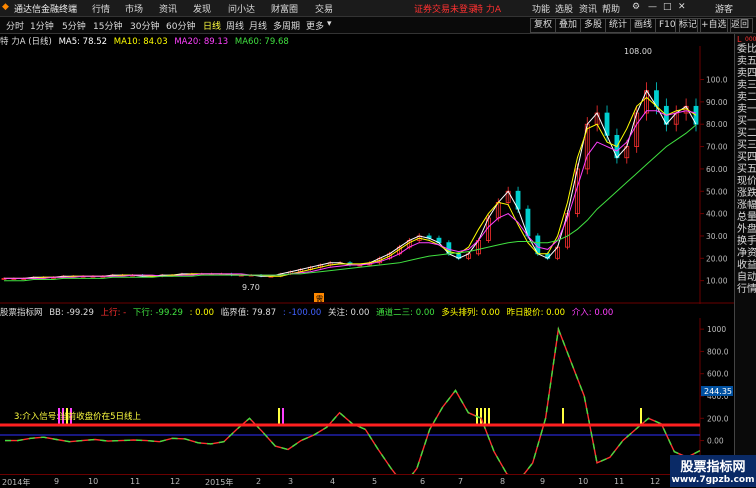 The image size is (756, 488). I want to click on restore-right-button: 复权, so click(543, 25).